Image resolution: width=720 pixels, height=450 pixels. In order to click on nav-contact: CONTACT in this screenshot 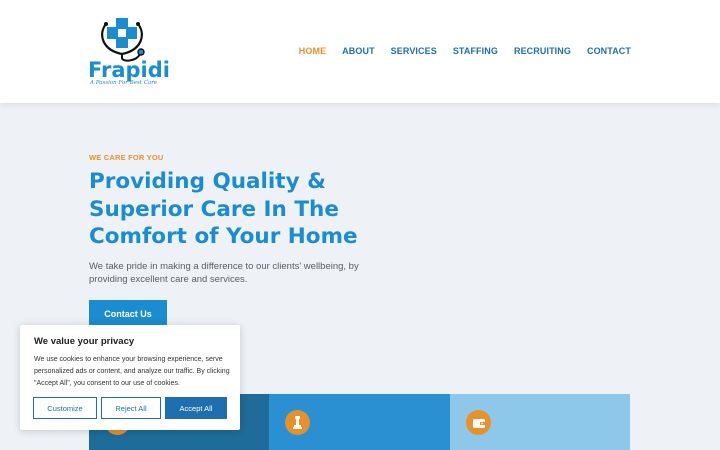, I will do `click(609, 51)`.